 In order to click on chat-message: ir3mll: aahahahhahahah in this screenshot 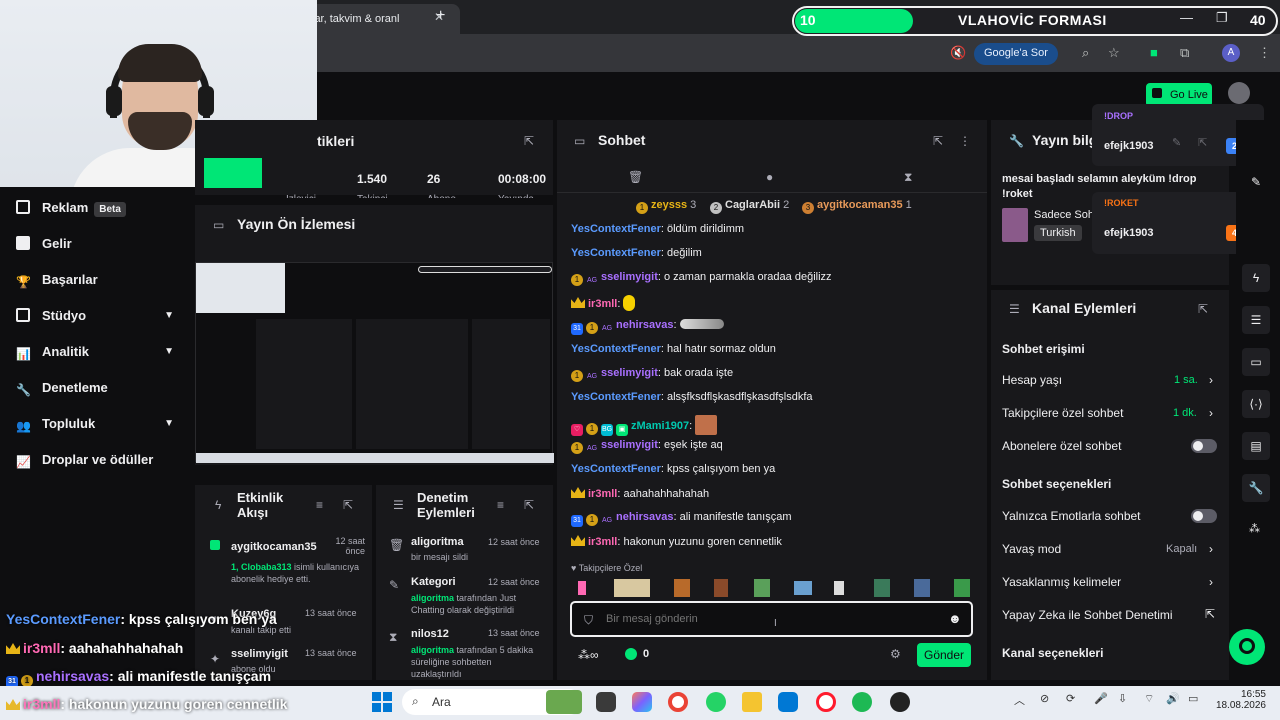, I will do `click(771, 493)`.